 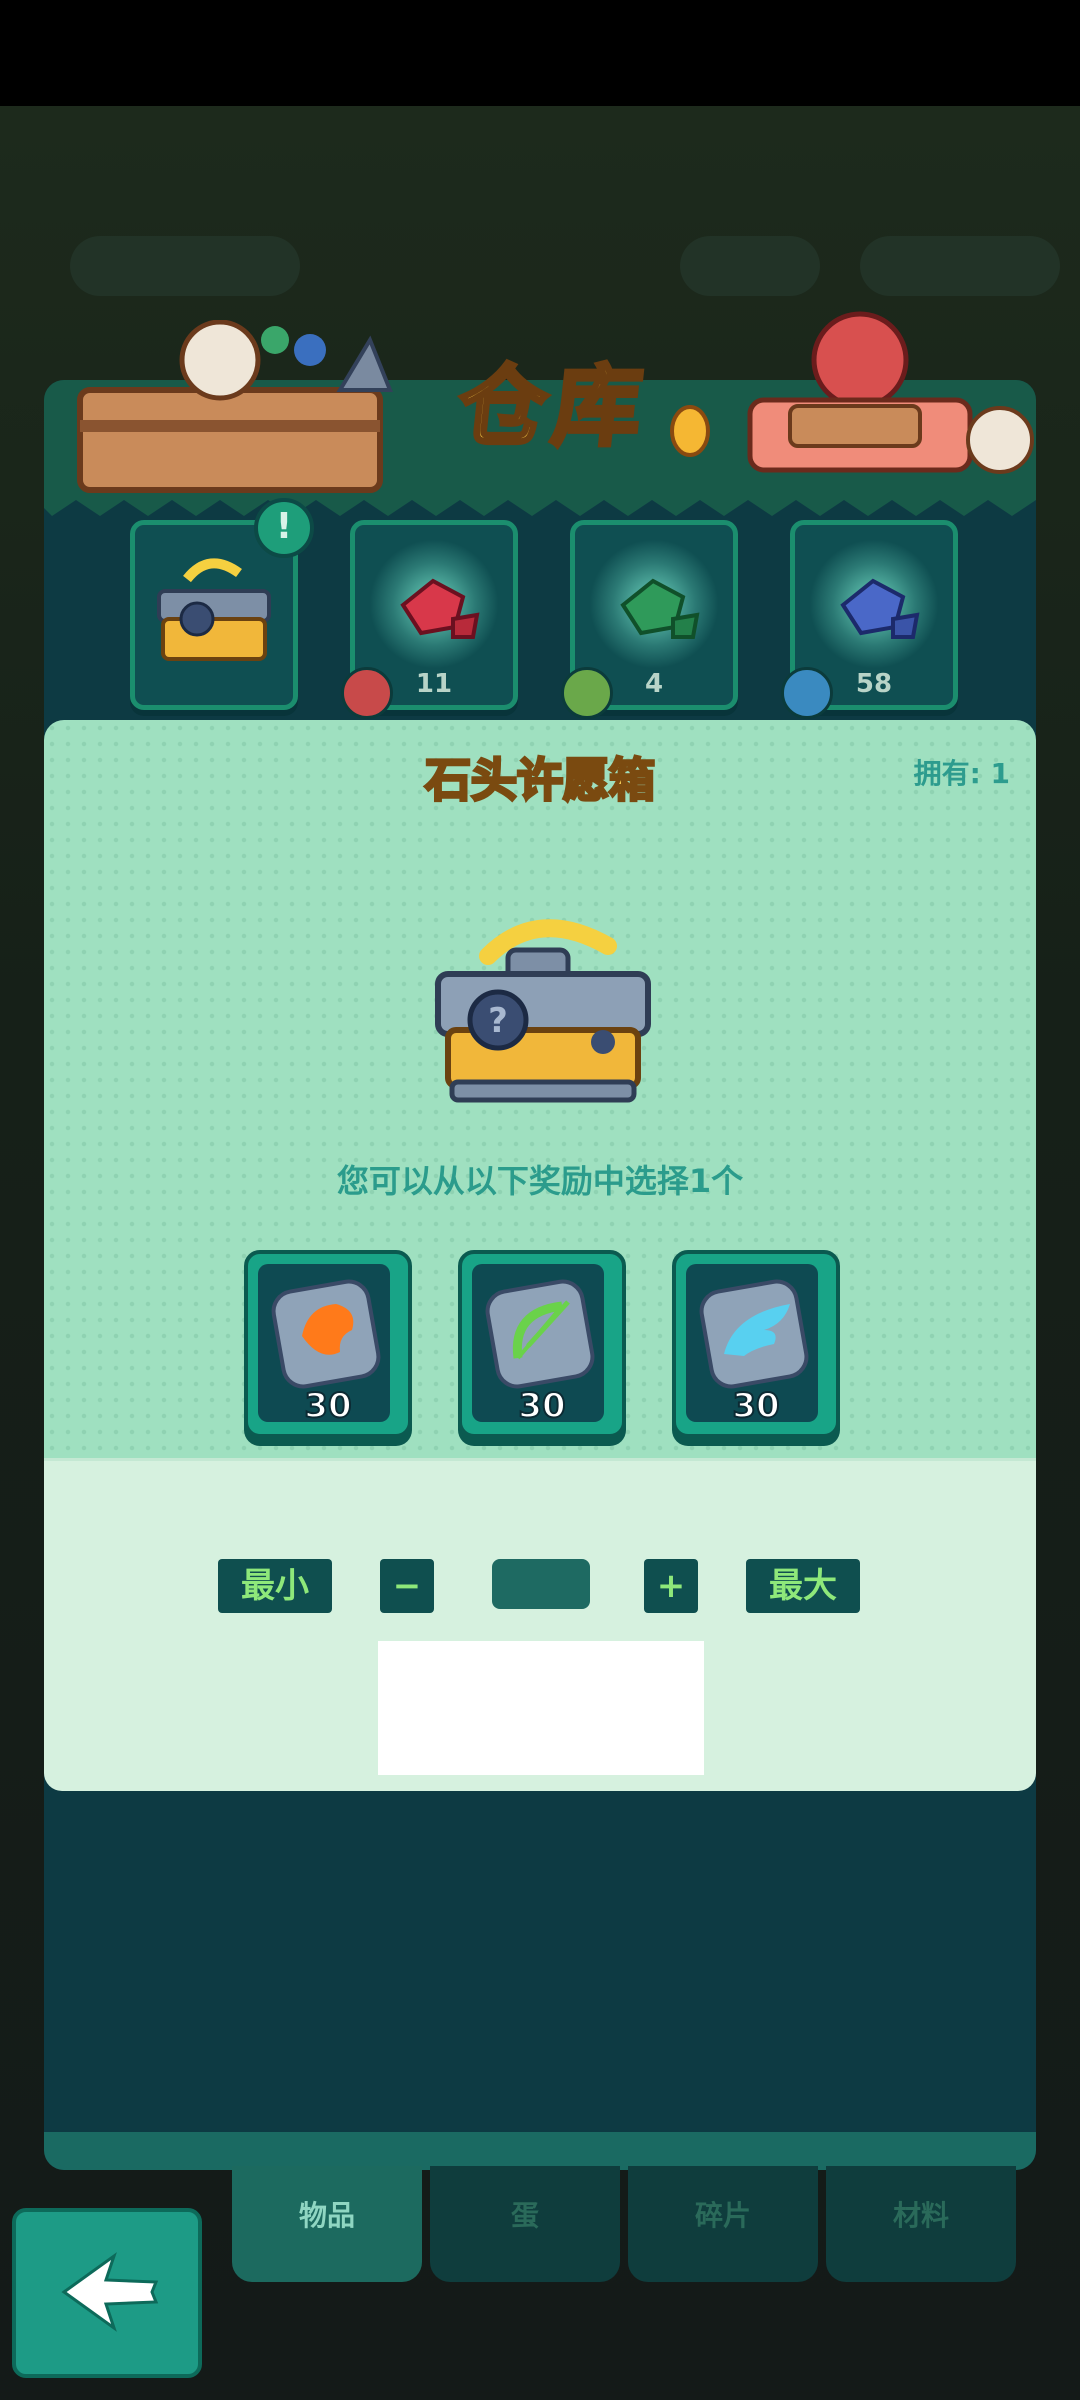 I want to click on tab-eggs: 蛋, so click(x=525, y=2224).